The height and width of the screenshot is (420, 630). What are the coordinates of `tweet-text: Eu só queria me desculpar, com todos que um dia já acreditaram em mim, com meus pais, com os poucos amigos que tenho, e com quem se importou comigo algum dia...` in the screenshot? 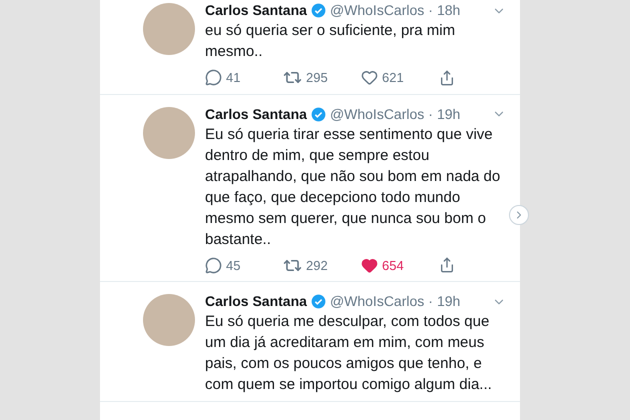 It's located at (349, 353).